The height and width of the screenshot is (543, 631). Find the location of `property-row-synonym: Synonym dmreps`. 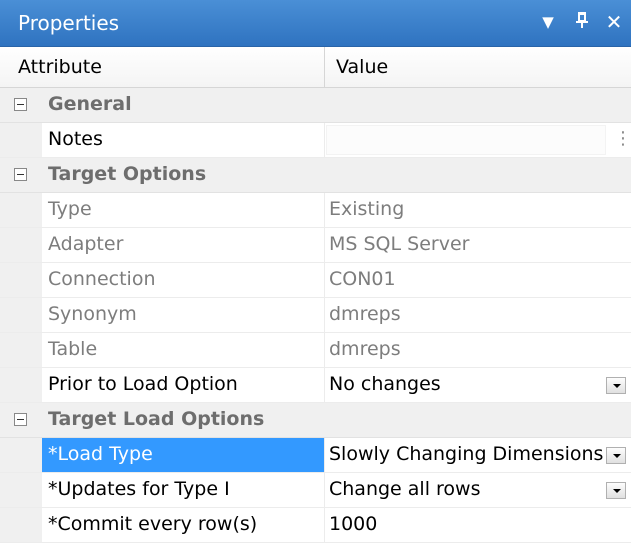

property-row-synonym: Synonym dmreps is located at coordinates (315, 315).